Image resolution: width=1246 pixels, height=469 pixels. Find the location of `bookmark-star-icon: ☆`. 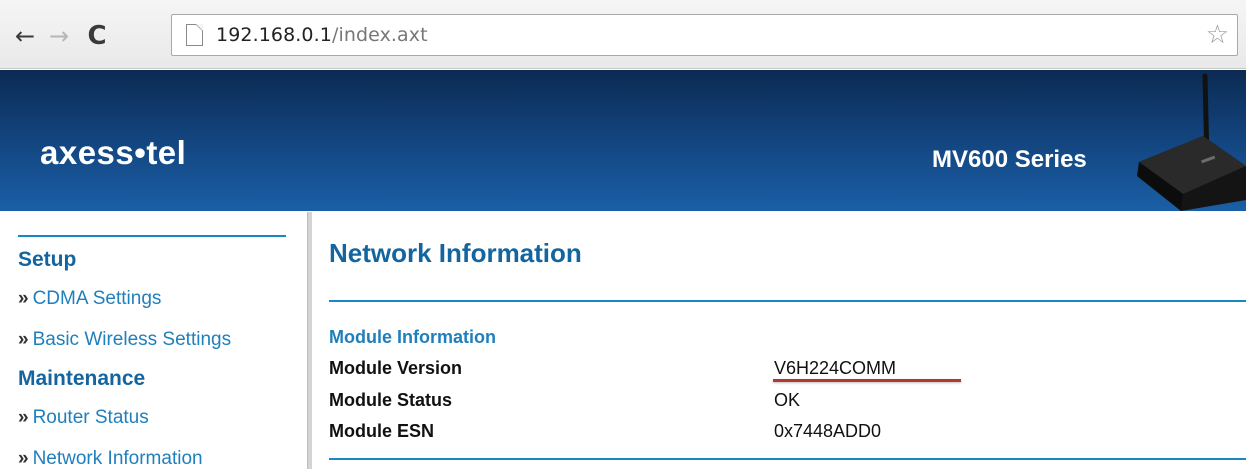

bookmark-star-icon: ☆ is located at coordinates (1217, 35).